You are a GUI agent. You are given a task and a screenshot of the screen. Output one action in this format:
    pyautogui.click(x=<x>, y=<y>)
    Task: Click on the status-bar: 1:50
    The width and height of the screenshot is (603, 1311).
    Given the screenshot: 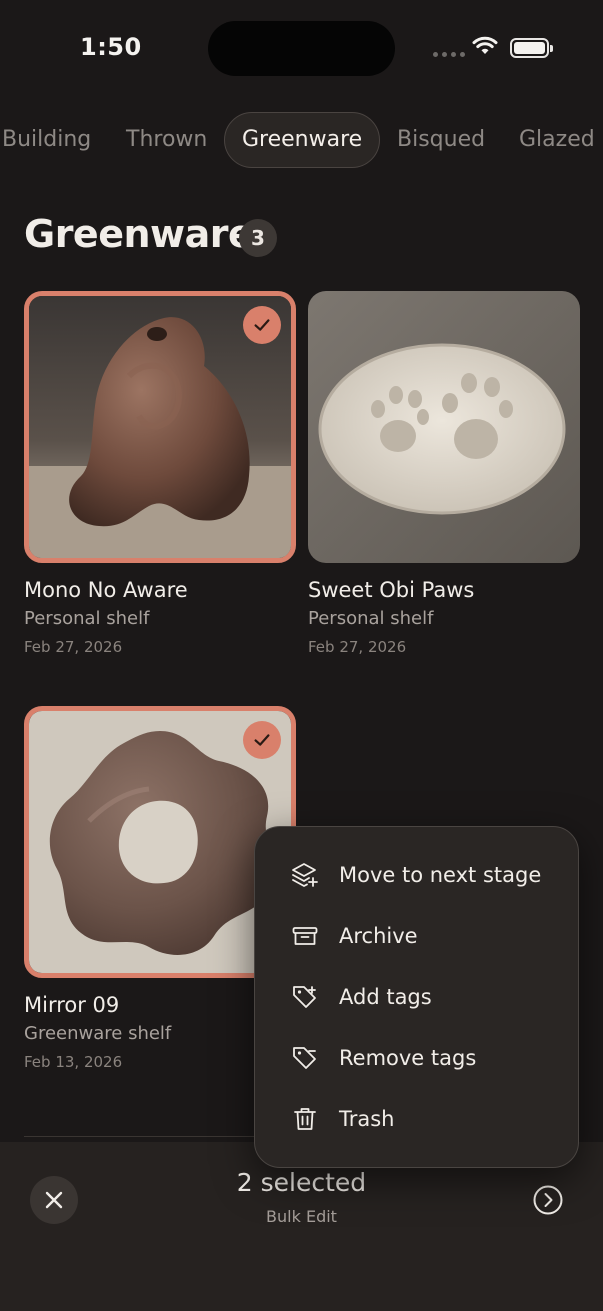 What is the action you would take?
    pyautogui.click(x=301, y=50)
    